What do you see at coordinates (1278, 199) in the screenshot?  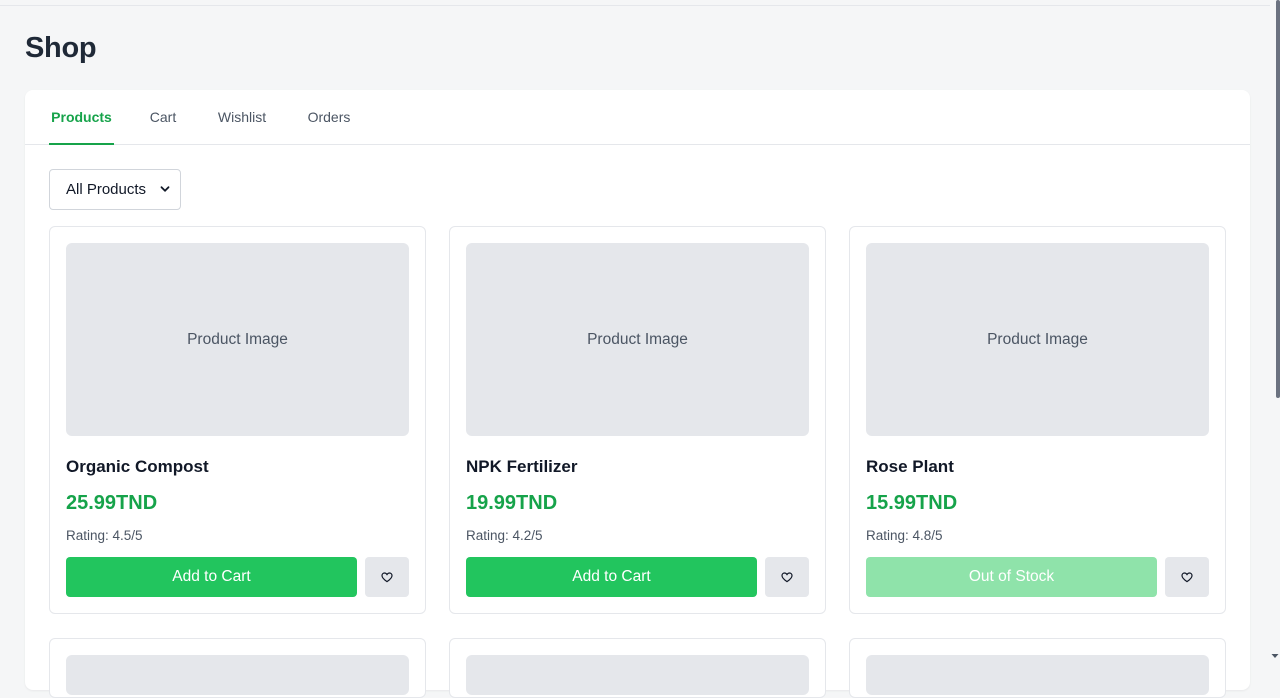 I see `page-scrollbar` at bounding box center [1278, 199].